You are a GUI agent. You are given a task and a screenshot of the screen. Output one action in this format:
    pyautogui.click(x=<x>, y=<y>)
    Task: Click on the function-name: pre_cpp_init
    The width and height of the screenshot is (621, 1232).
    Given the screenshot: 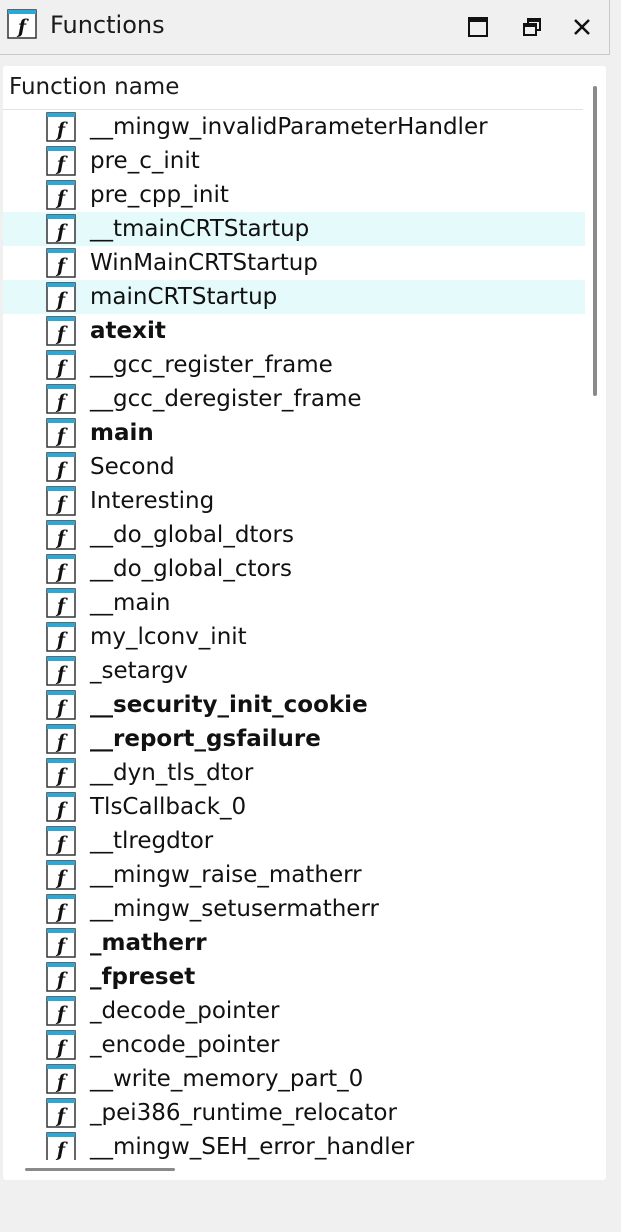 What is the action you would take?
    pyautogui.click(x=159, y=195)
    